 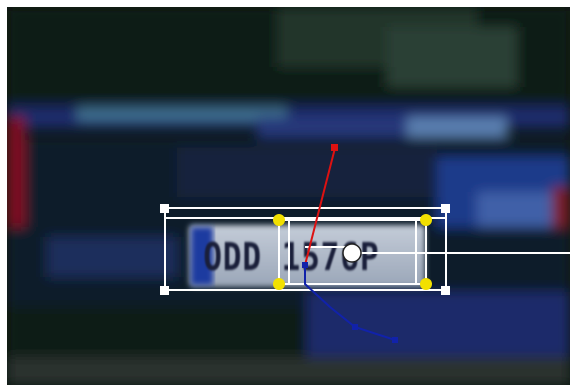 I want to click on z-axis-handle-end, so click(x=395, y=340).